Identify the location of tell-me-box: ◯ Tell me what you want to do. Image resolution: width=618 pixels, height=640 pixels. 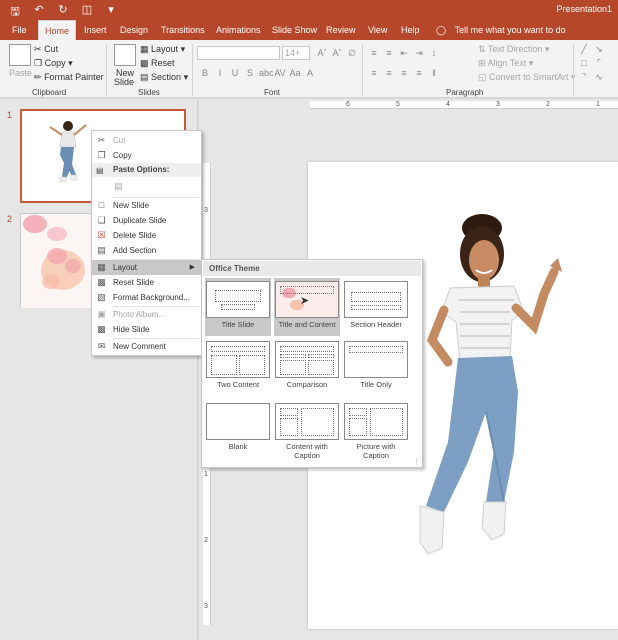
(501, 30).